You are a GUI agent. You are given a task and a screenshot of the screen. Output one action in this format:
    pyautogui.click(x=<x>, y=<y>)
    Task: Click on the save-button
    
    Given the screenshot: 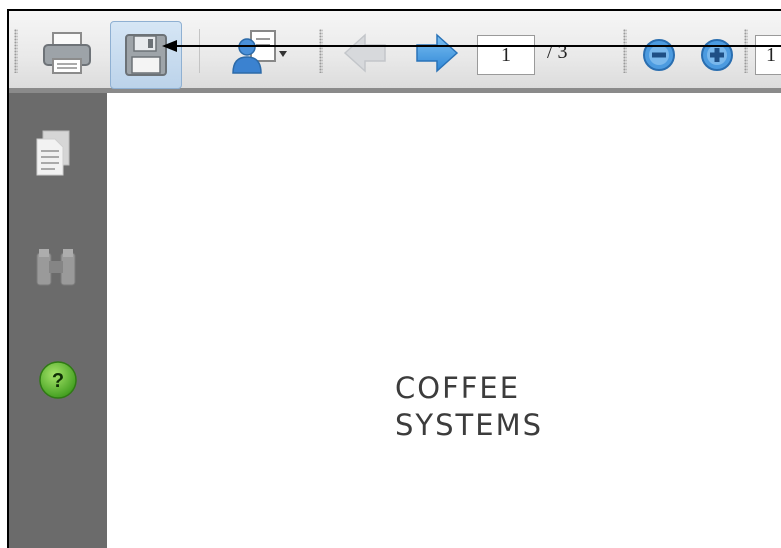 What is the action you would take?
    pyautogui.click(x=146, y=55)
    